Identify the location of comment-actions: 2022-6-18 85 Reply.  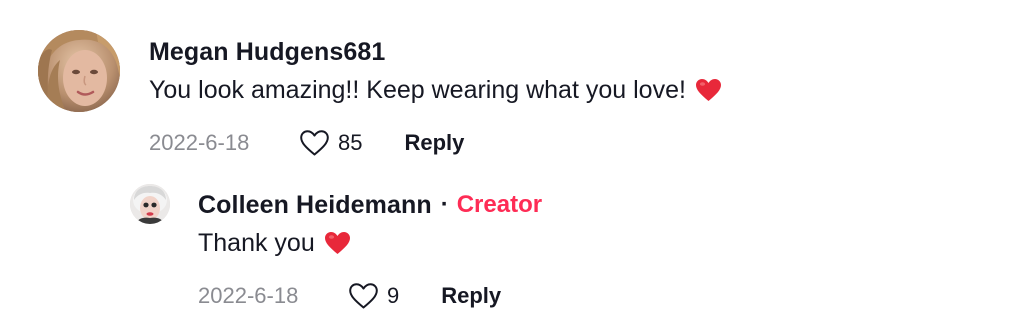
(435, 143).